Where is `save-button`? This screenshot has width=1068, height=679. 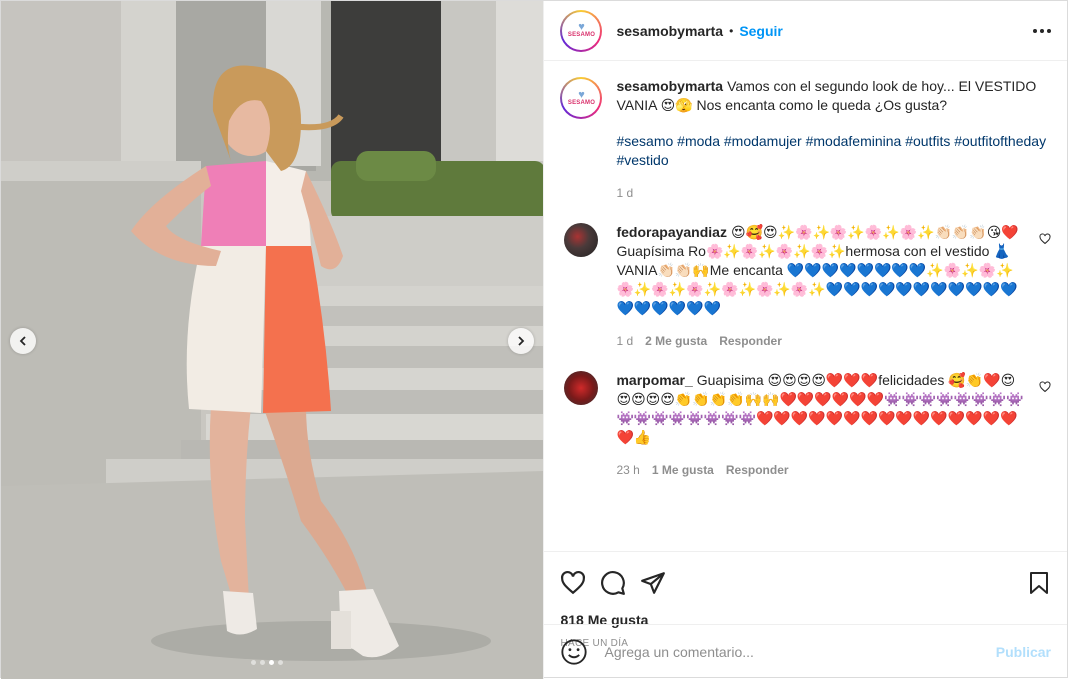
save-button is located at coordinates (1031, 583).